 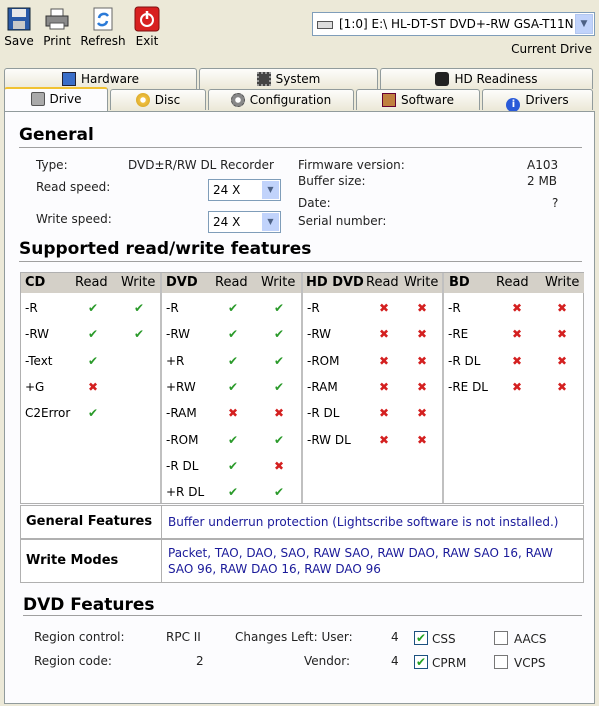 I want to click on drive-select-value: [1:0] E:\ HL-DT-ST DVD+-RW GSA-T11N, so click(x=456, y=24).